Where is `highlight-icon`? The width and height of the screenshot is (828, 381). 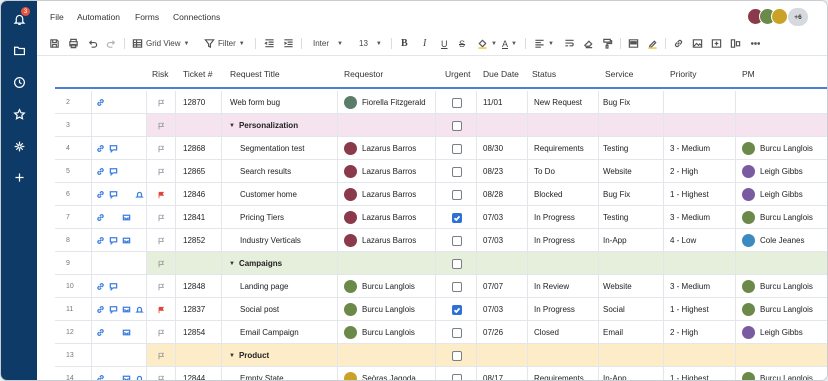
highlight-icon is located at coordinates (652, 43).